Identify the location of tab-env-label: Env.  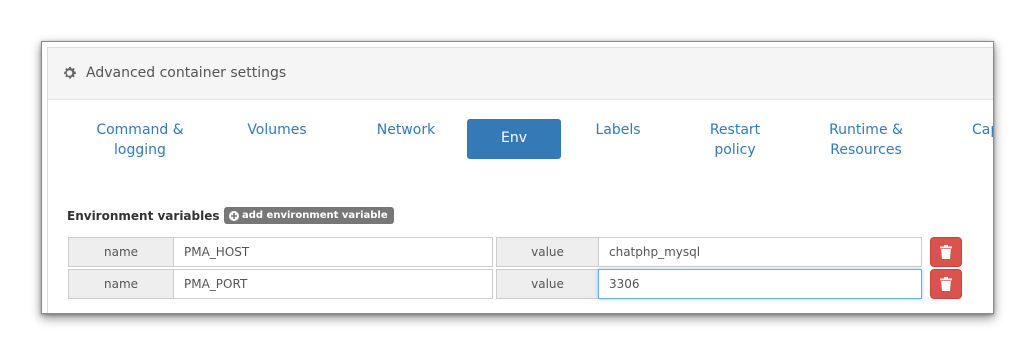
(513, 138).